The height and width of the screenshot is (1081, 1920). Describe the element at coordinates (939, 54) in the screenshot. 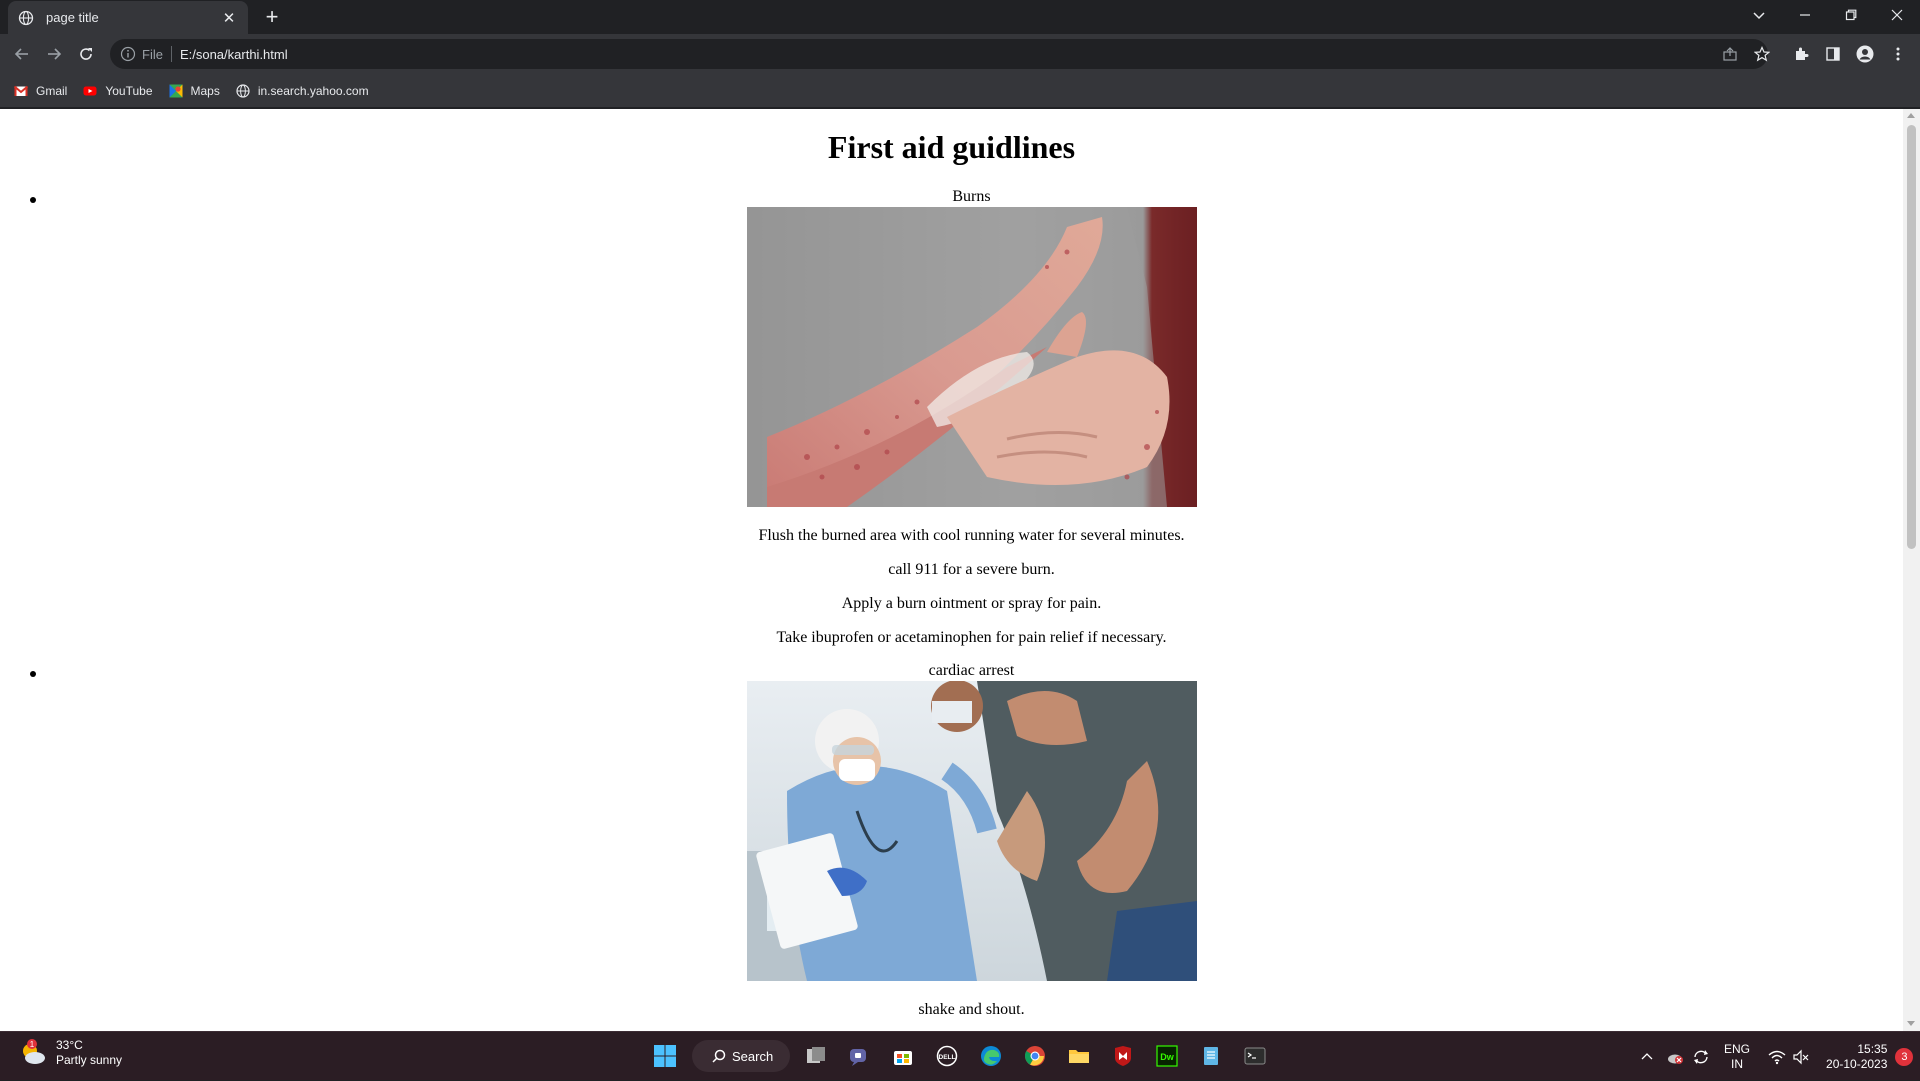

I see `address-bar: File E:/sona/karthi.html` at that location.